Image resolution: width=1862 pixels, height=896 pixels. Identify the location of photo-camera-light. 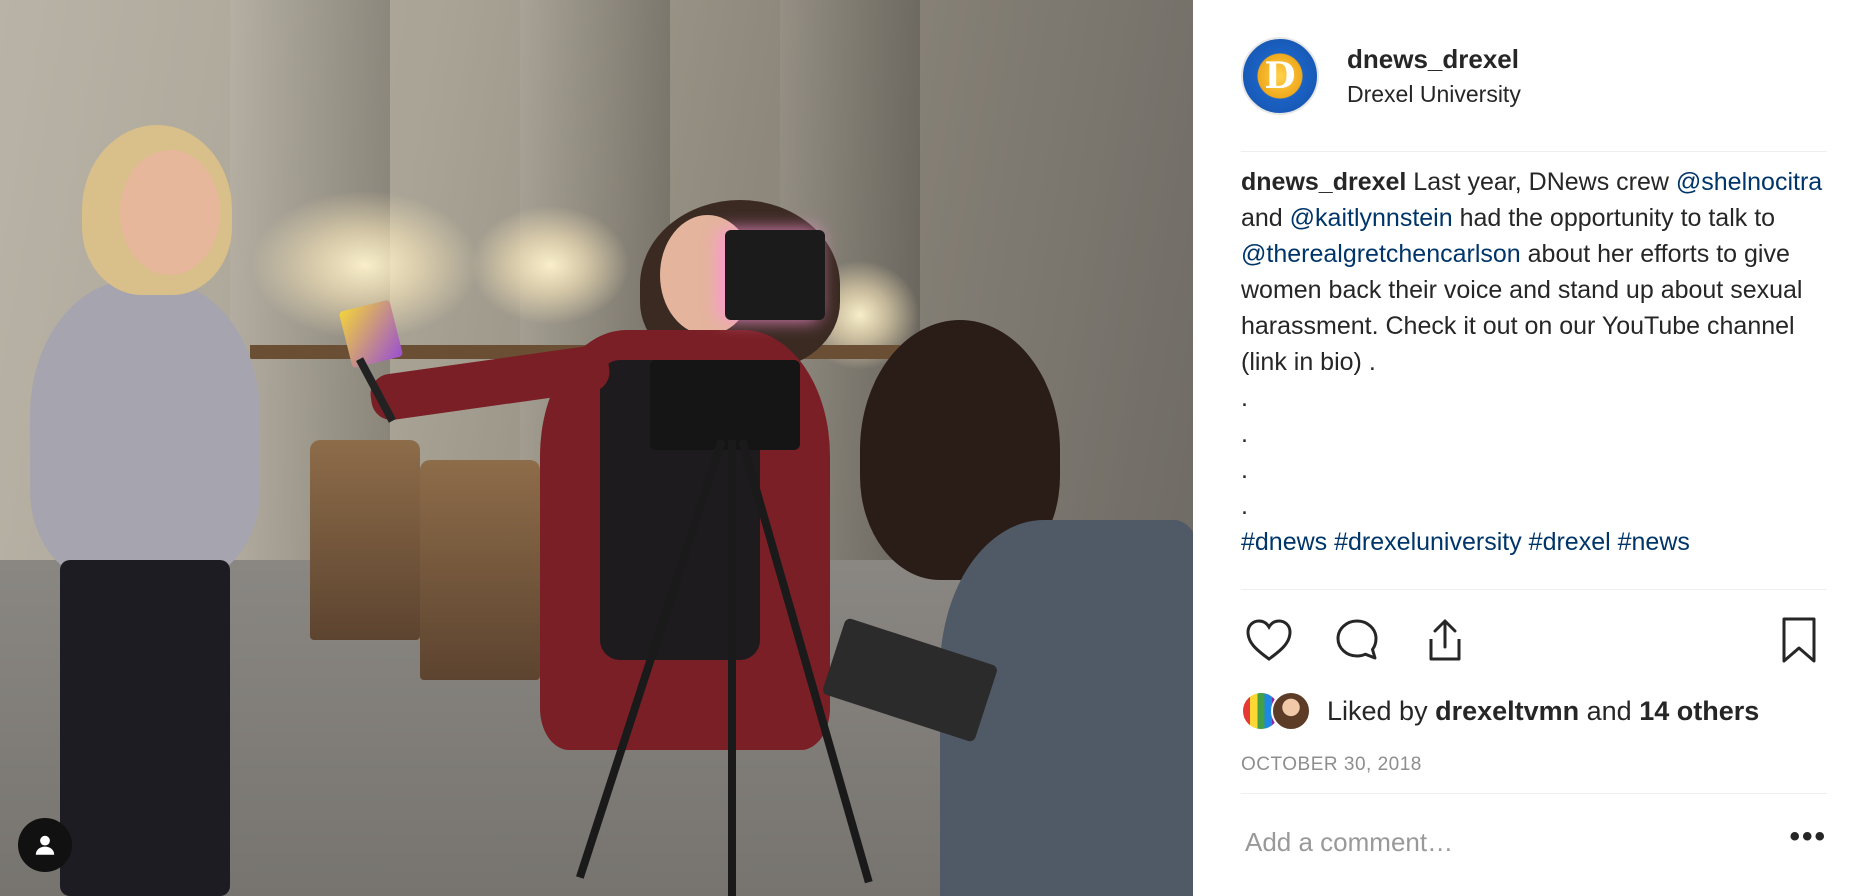
(775, 275).